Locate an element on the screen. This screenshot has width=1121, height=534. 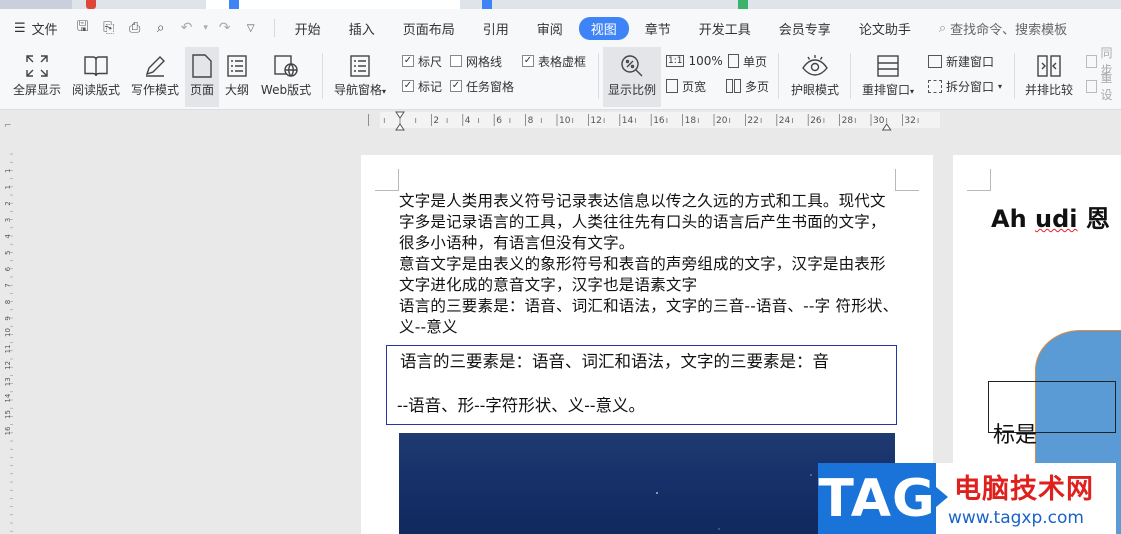
ruler-tick-label: 20 is located at coordinates (722, 121).